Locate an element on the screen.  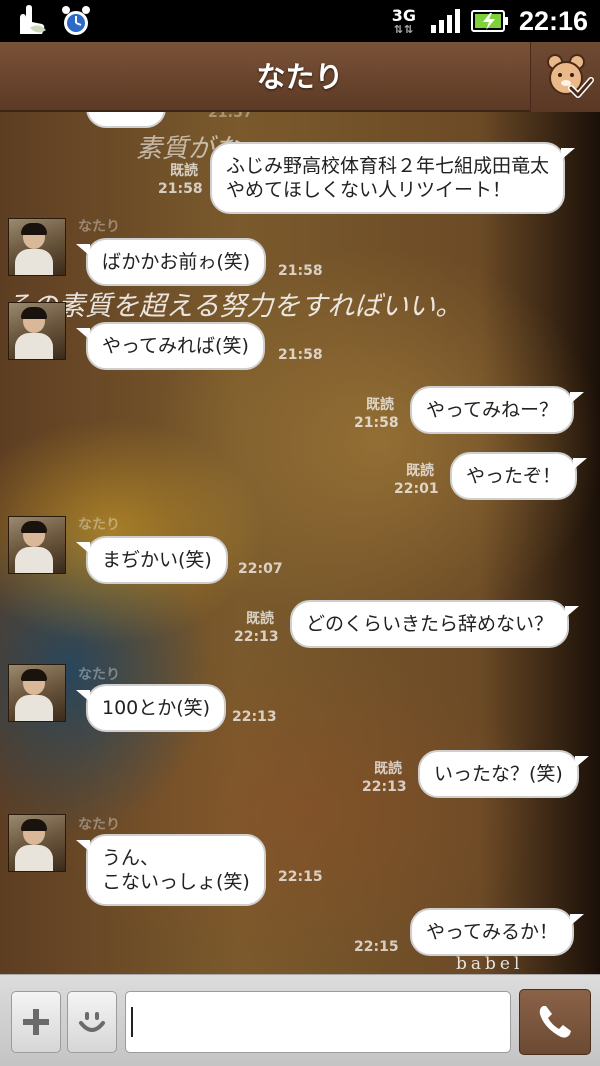
message-time: 22:07 is located at coordinates (260, 569).